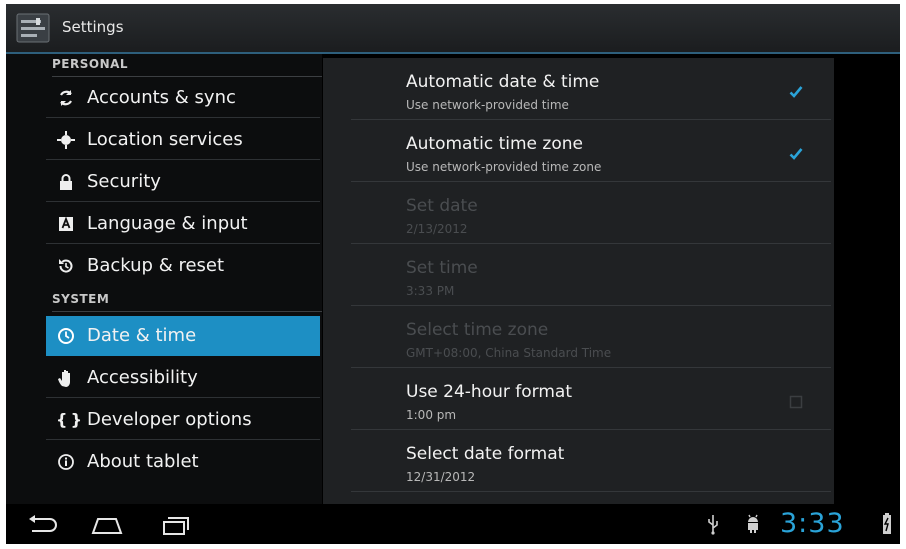 Image resolution: width=906 pixels, height=549 pixels. What do you see at coordinates (487, 105) in the screenshot?
I see `pref-summary: Use network-provided time` at bounding box center [487, 105].